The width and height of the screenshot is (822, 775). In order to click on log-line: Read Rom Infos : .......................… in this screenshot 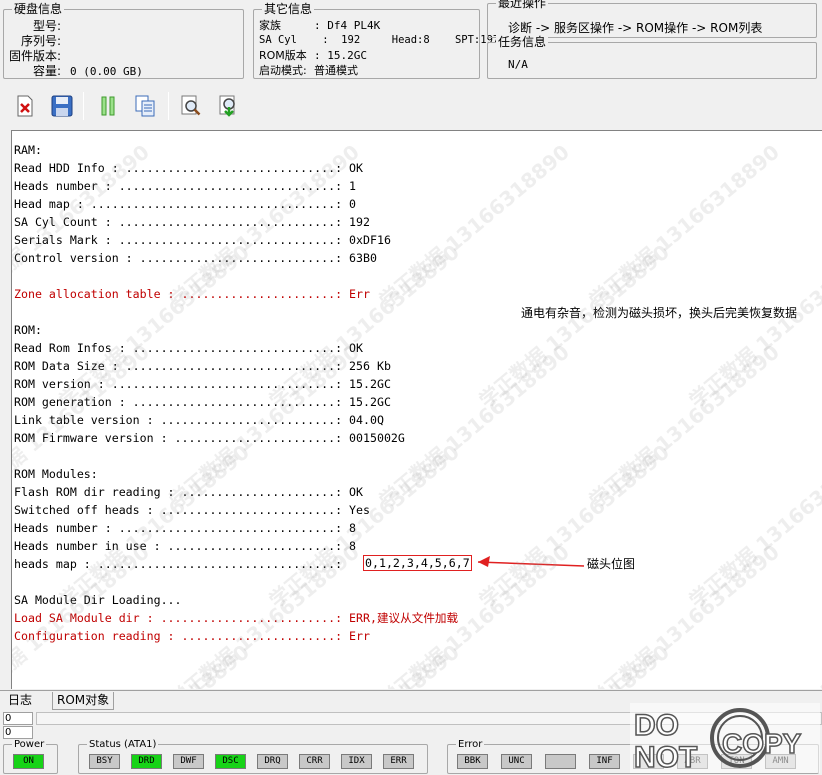, I will do `click(189, 348)`.